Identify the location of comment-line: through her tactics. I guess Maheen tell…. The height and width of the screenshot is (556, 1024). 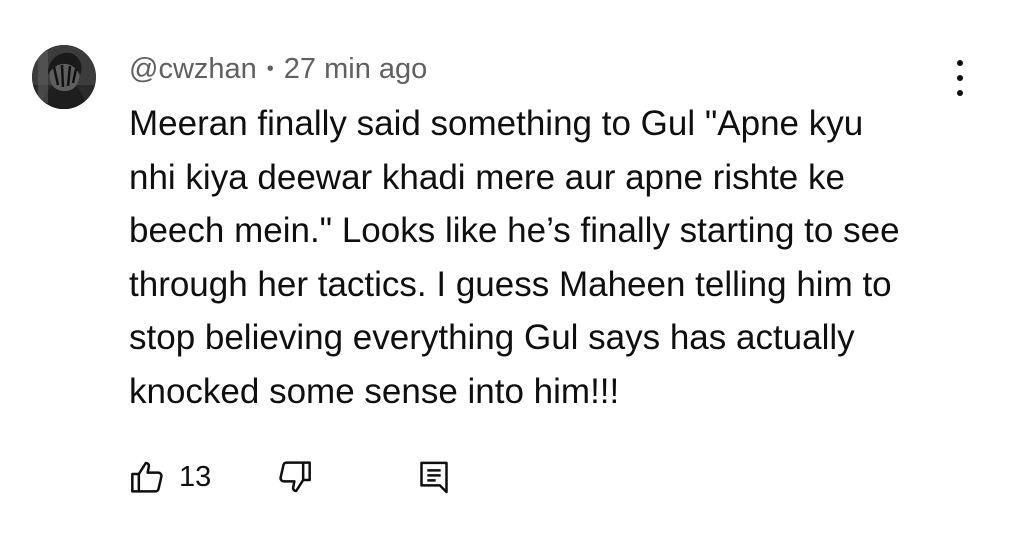
(510, 284).